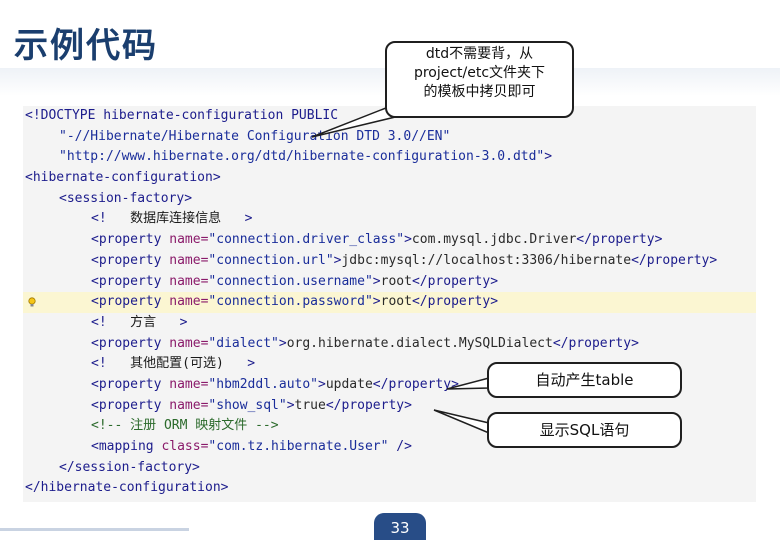  I want to click on dtd-note-line-3: 的模板中拷贝即可, so click(479, 92).